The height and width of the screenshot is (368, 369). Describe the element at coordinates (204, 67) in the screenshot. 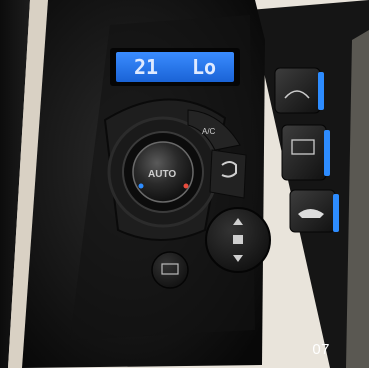

I see `lcd-right-text: Lo` at that location.